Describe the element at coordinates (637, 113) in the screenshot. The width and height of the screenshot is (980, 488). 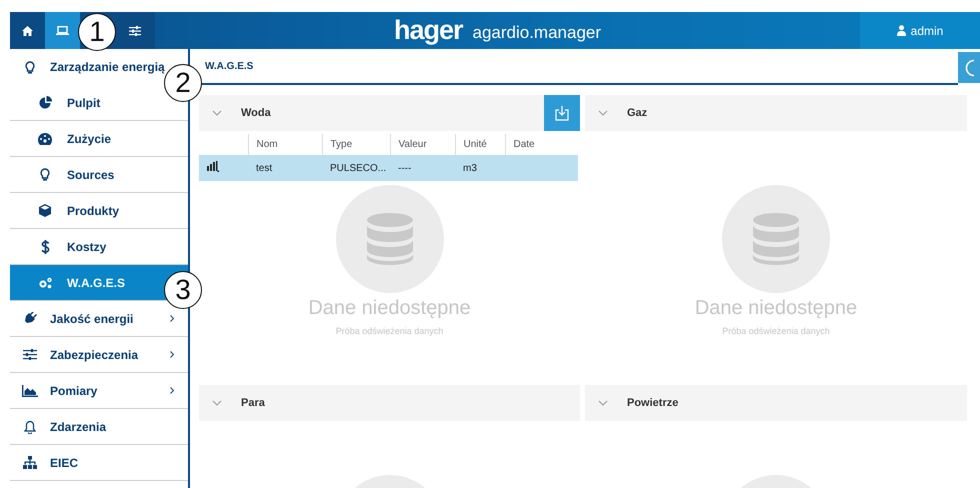
I see `panel-title: Gaz` at that location.